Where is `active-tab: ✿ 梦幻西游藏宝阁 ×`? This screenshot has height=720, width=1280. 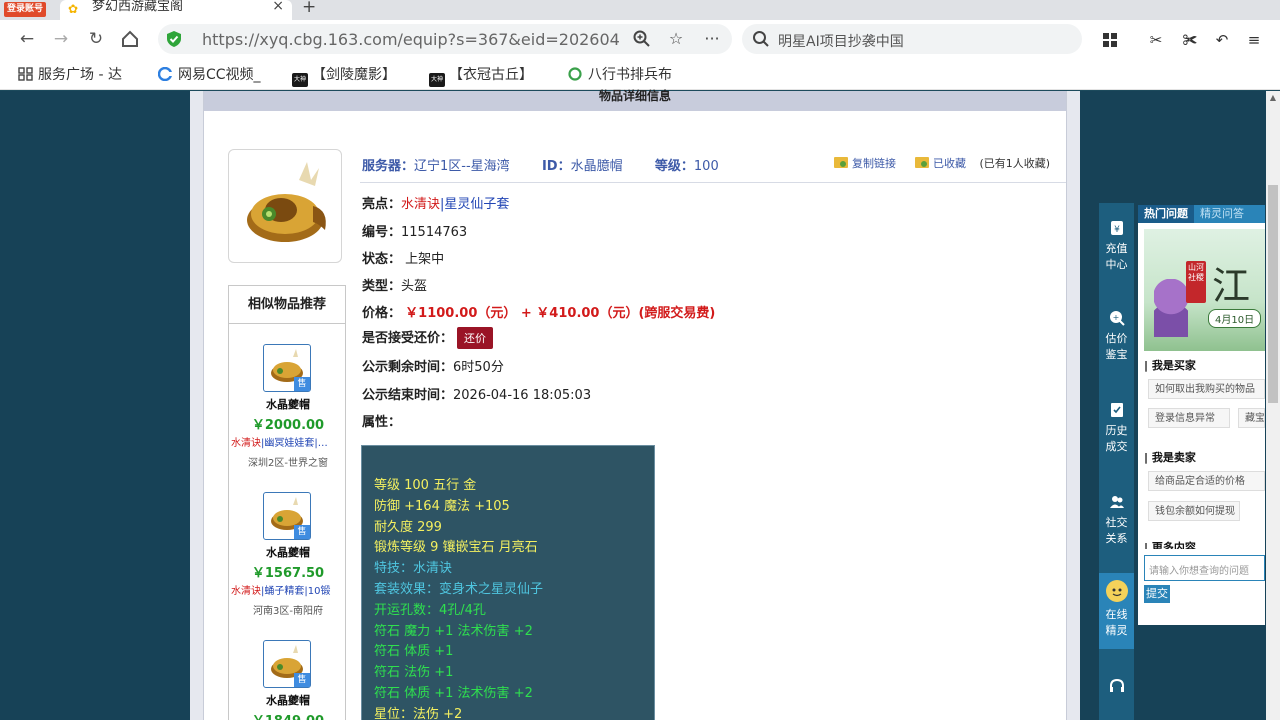 active-tab: ✿ 梦幻西游藏宝阁 × is located at coordinates (176, 10).